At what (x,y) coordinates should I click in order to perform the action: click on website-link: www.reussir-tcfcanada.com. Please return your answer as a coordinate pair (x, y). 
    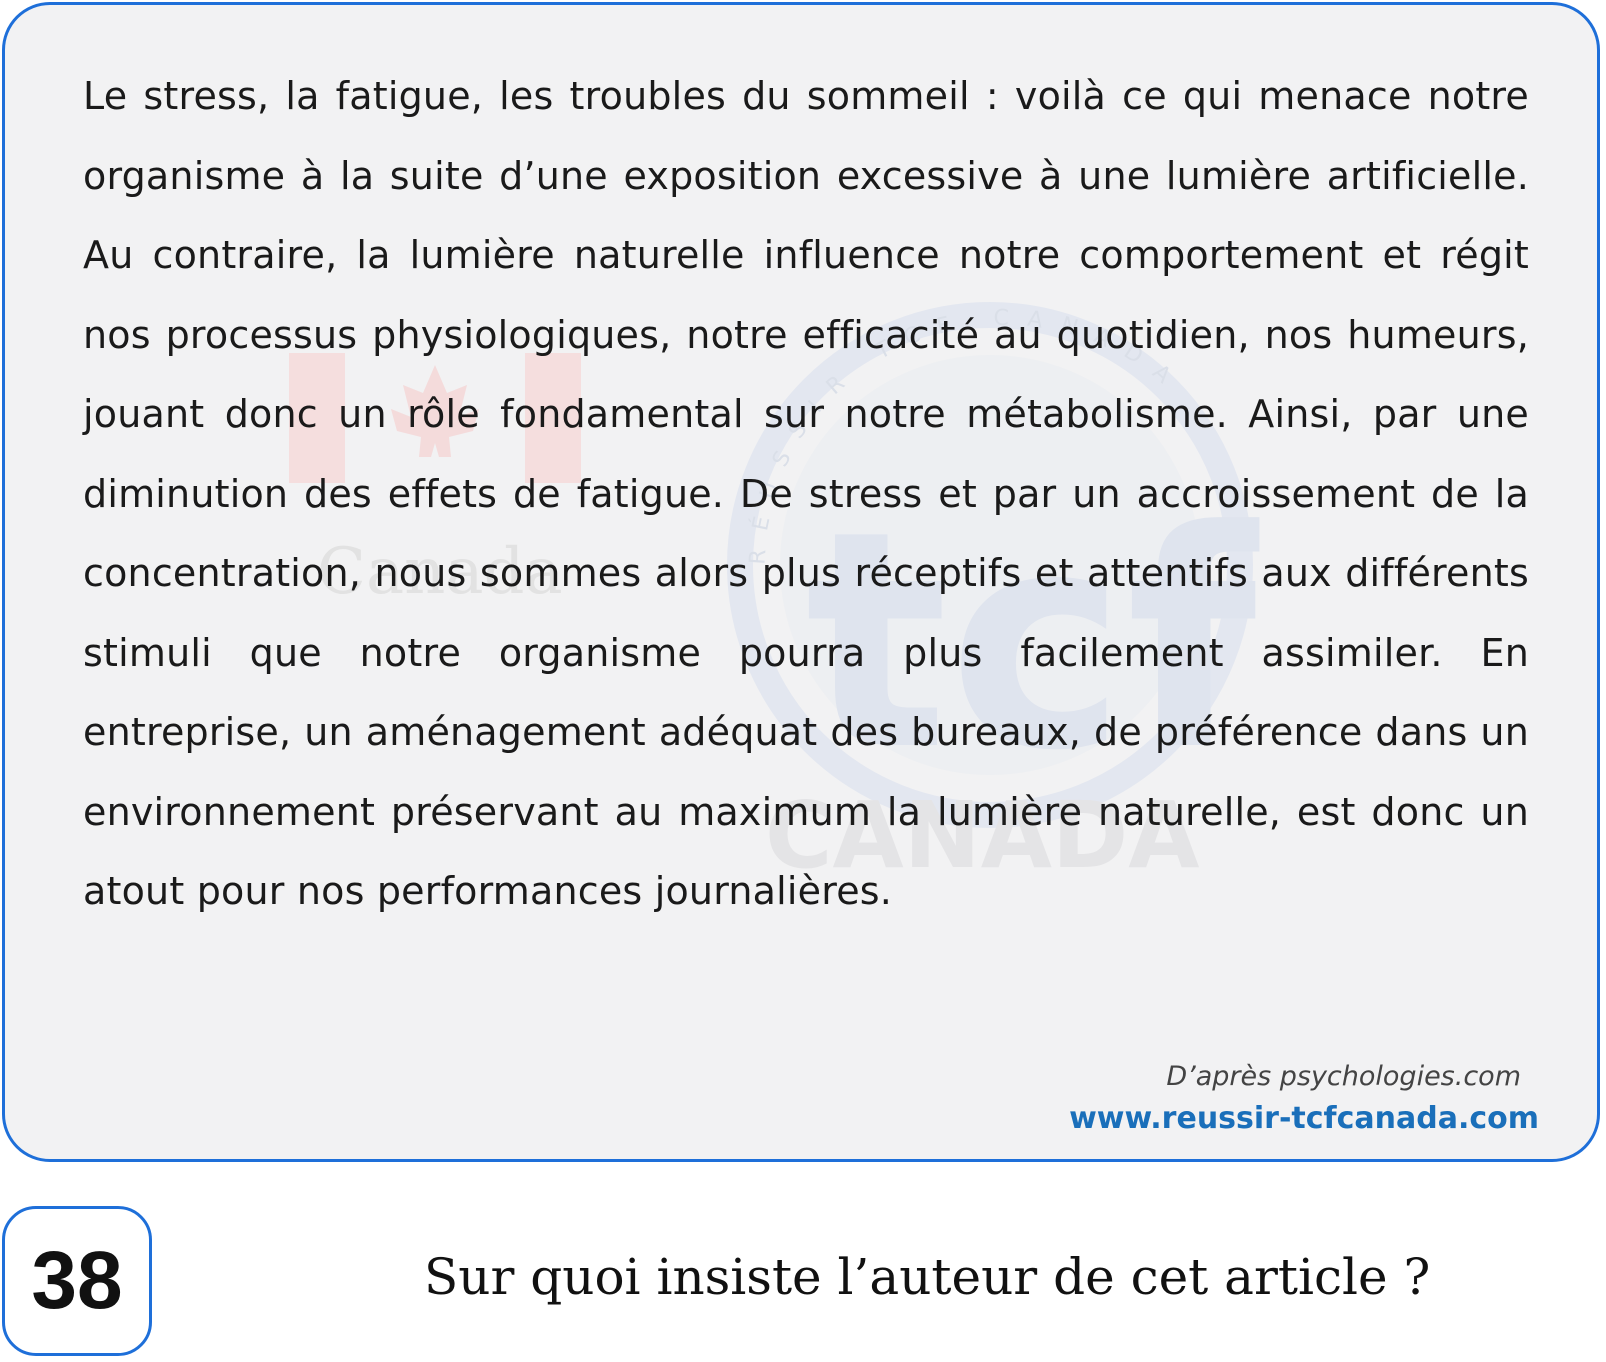
    Looking at the image, I should click on (1304, 1118).